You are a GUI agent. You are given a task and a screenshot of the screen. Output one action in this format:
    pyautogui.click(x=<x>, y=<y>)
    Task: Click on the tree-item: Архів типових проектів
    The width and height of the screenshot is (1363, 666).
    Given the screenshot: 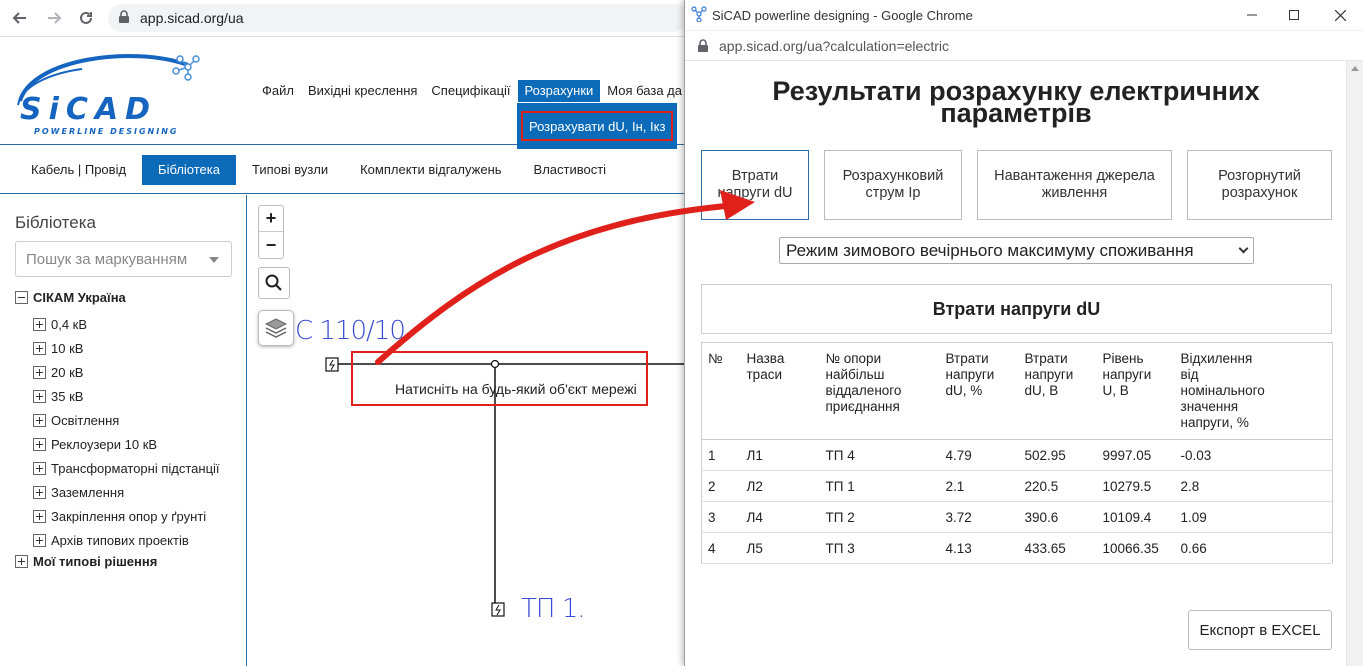 What is the action you would take?
    pyautogui.click(x=111, y=540)
    